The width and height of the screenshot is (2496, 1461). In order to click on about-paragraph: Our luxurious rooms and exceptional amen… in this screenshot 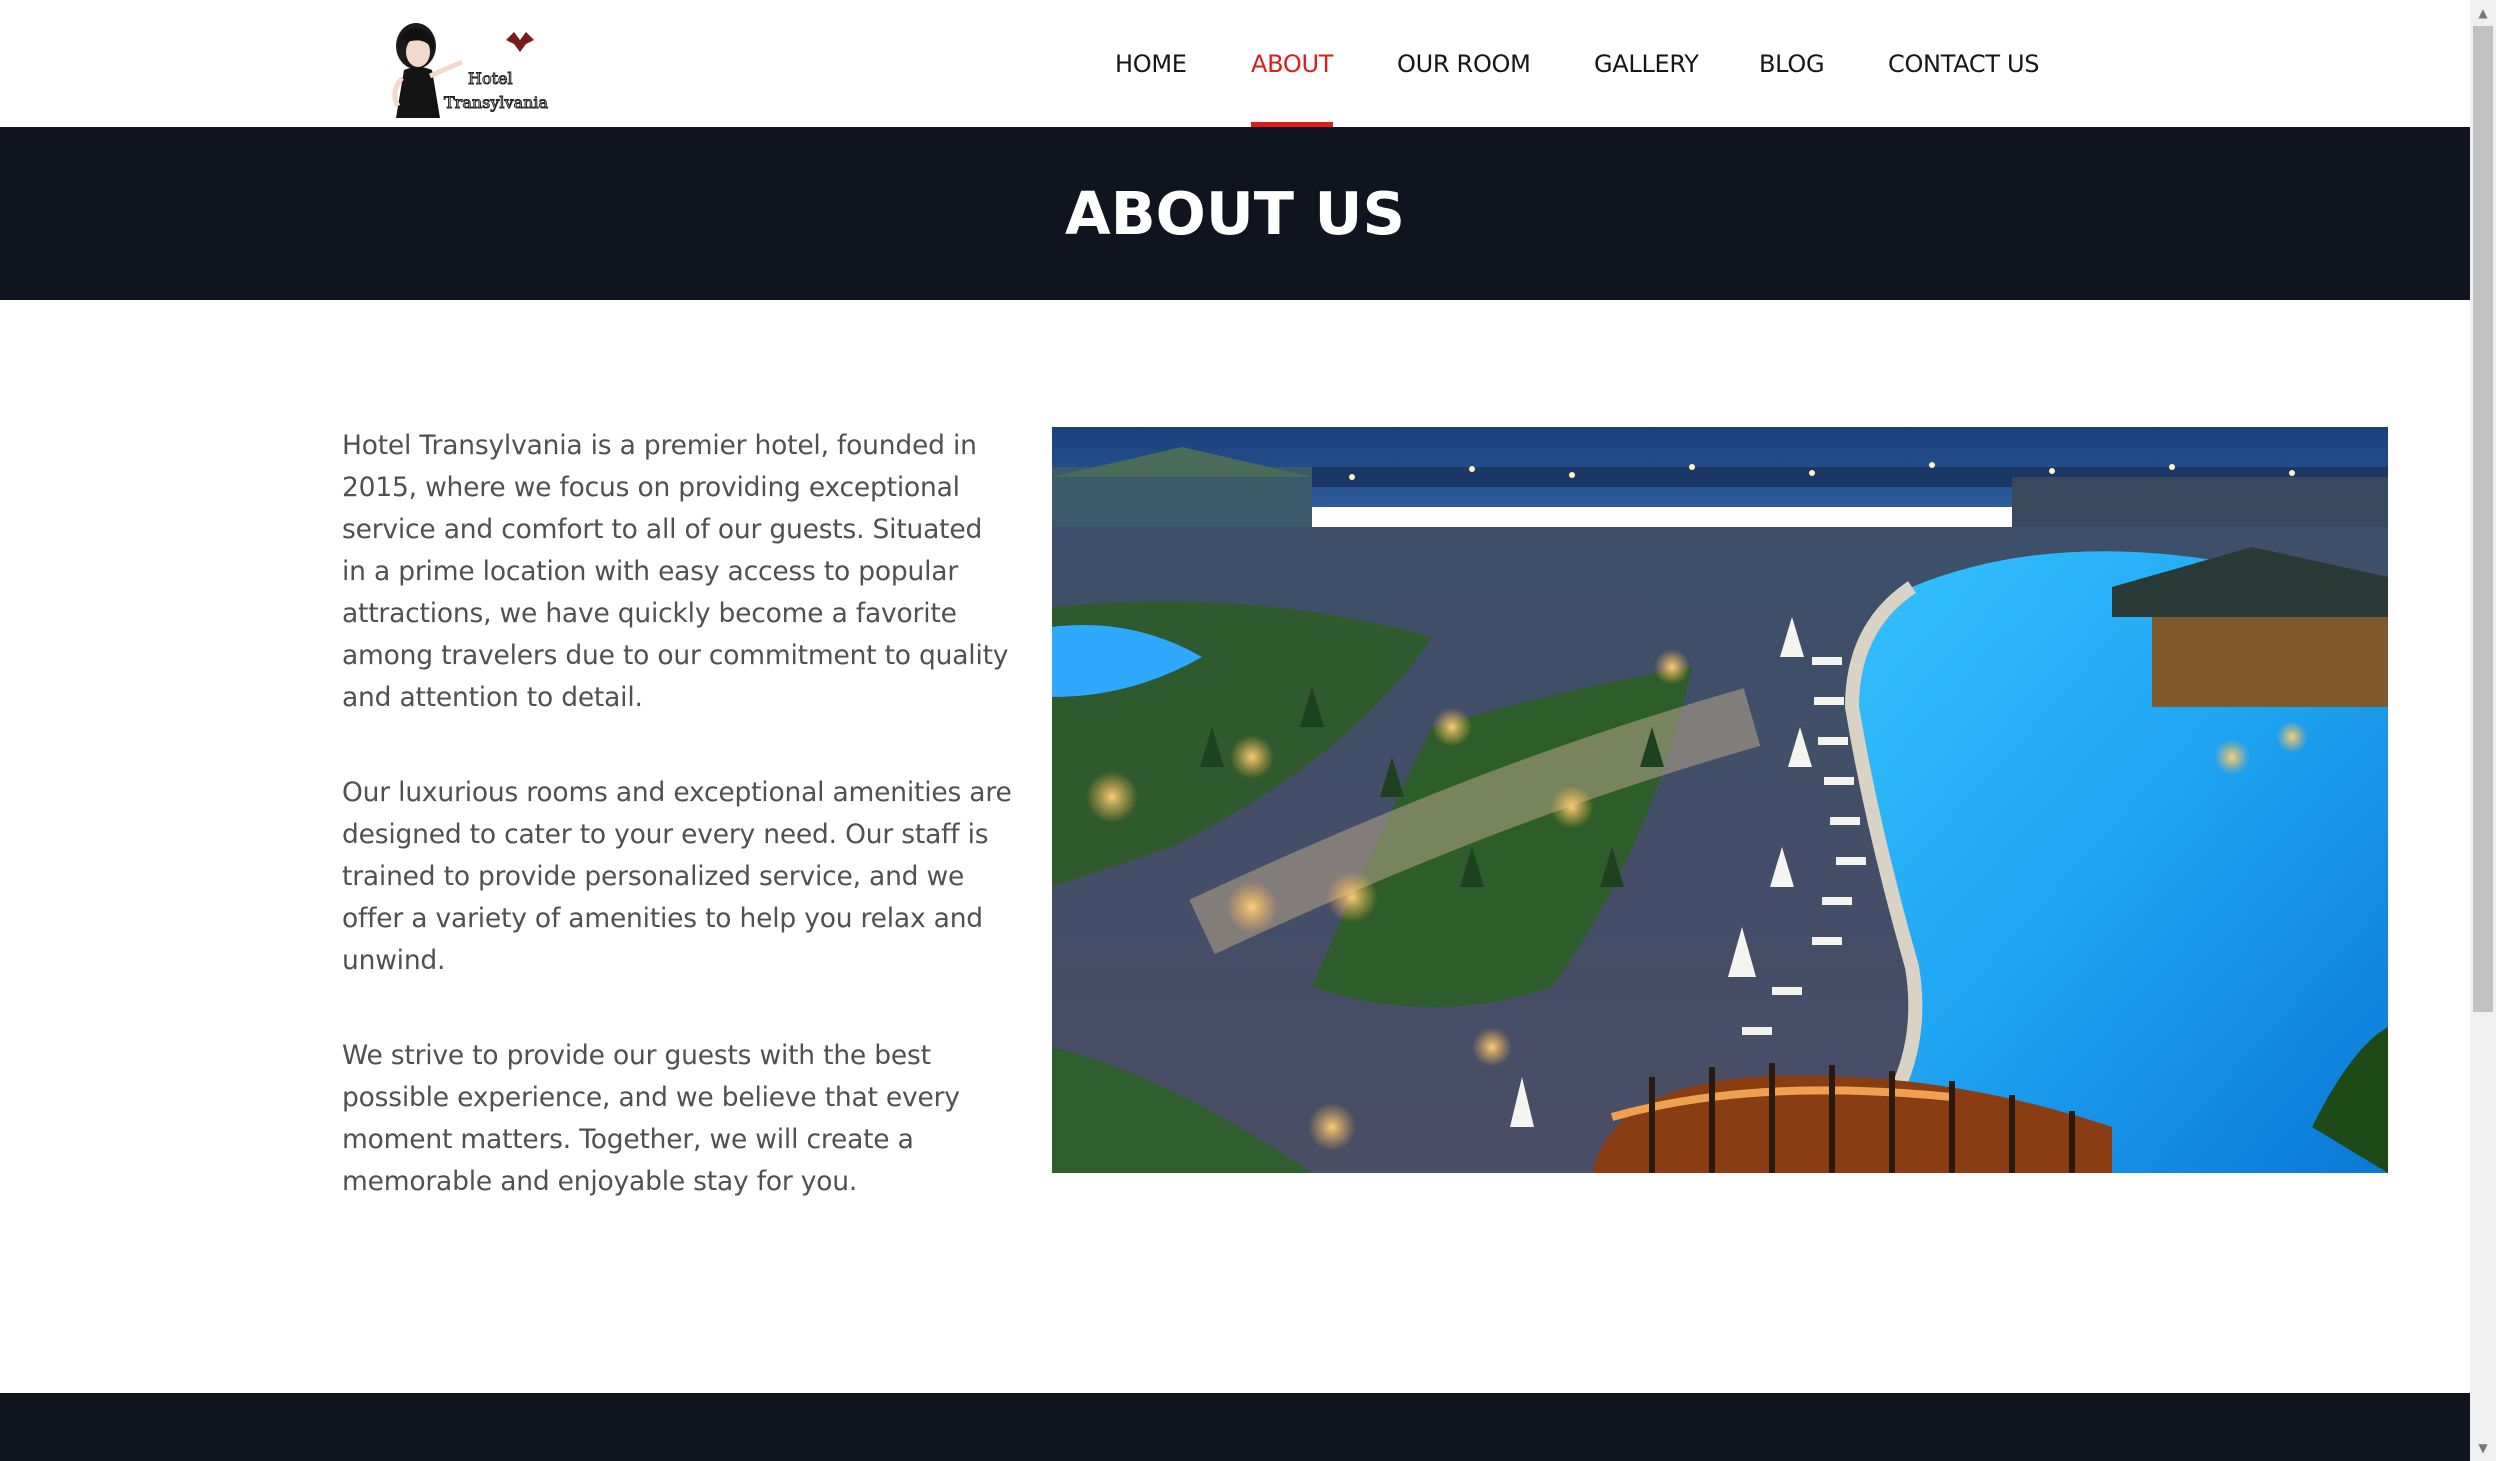, I will do `click(677, 876)`.